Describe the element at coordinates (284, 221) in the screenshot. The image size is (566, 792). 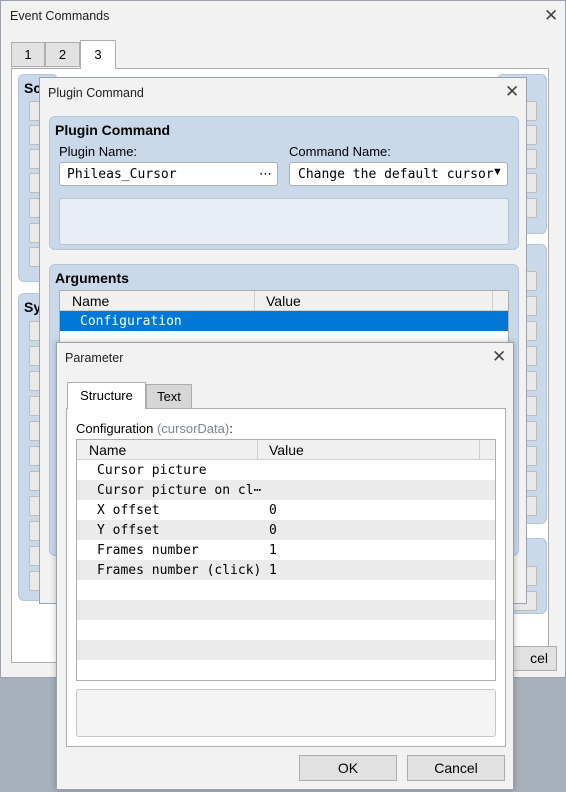
I see `plugin-description-box` at that location.